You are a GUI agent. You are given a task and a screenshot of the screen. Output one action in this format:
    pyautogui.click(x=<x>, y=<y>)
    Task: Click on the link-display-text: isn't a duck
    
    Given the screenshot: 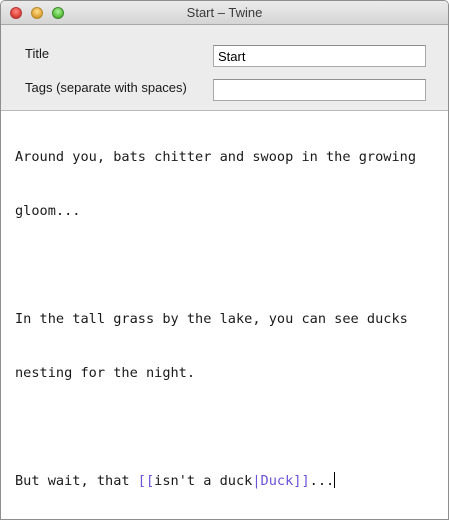 What is the action you would take?
    pyautogui.click(x=203, y=481)
    